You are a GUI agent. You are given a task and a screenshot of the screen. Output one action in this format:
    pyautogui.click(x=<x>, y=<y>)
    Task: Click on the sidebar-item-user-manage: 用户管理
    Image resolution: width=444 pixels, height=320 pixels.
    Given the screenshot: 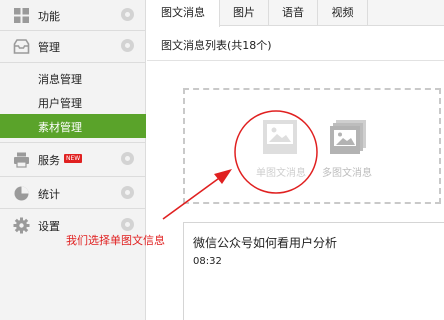 What is the action you would take?
    pyautogui.click(x=73, y=102)
    